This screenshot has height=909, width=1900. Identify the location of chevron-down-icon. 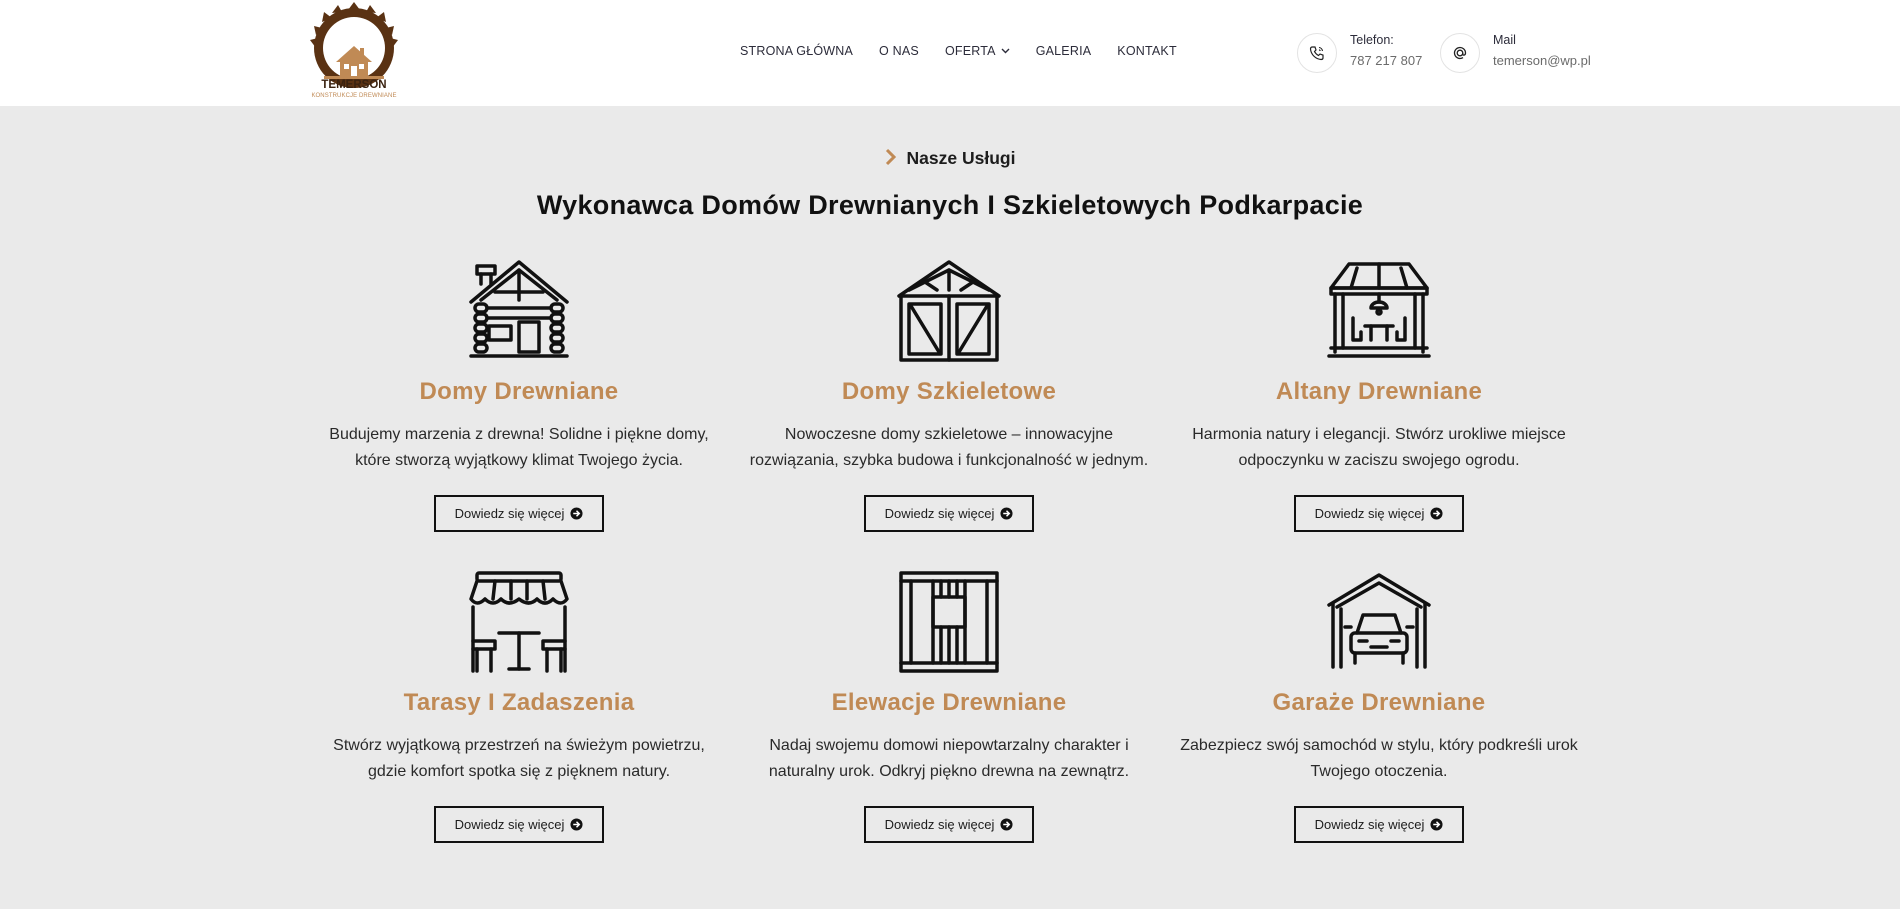
(1005, 51).